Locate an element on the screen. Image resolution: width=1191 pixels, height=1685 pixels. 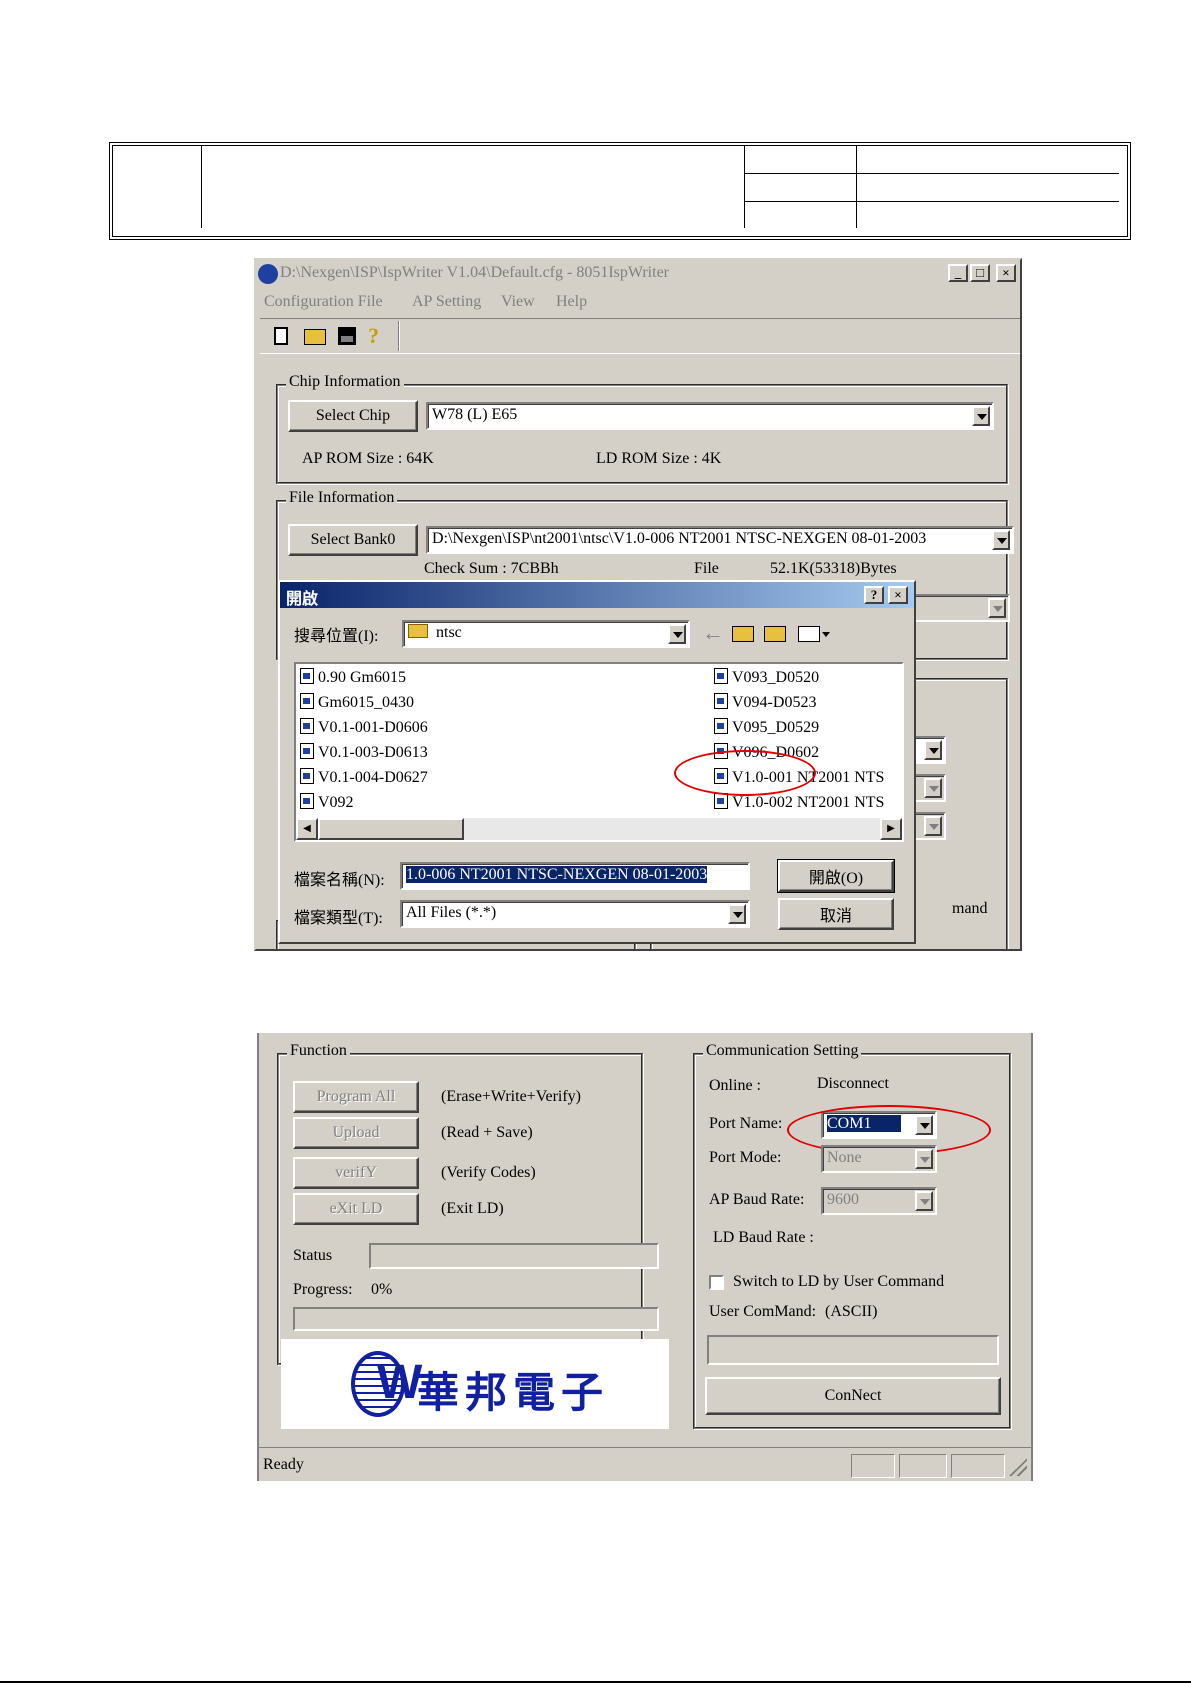
chip-select-value: W78 (L) E65 is located at coordinates (475, 414).